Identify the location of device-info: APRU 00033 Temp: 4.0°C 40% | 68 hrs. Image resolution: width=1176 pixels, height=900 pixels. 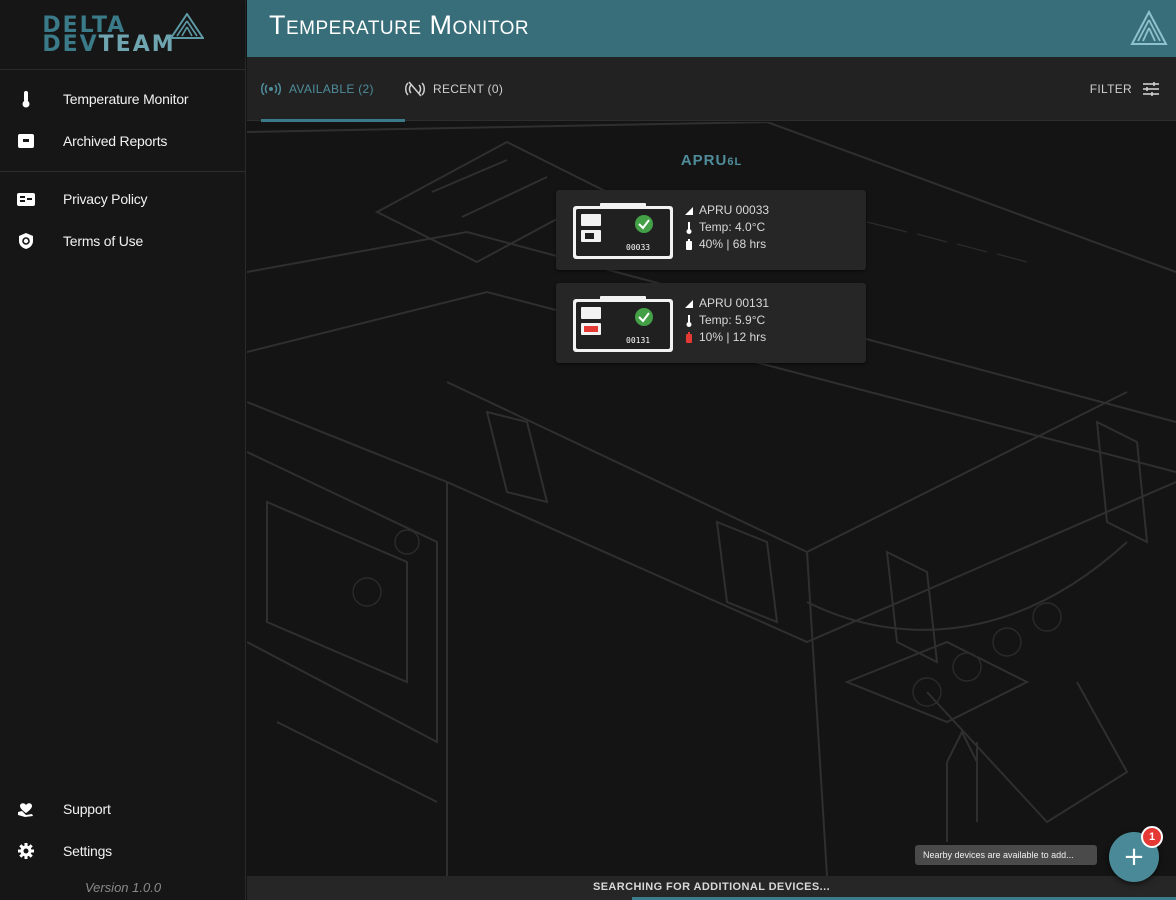
(726, 227).